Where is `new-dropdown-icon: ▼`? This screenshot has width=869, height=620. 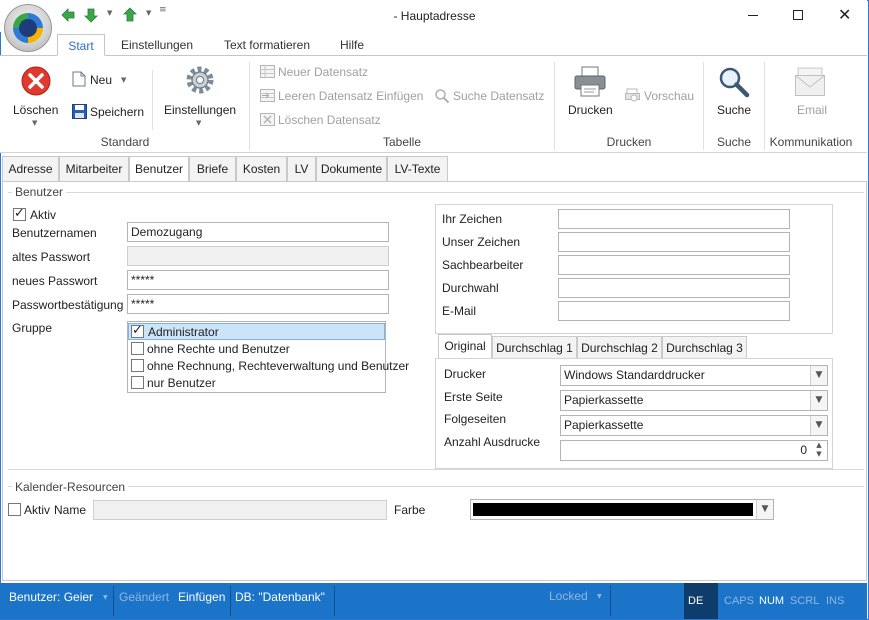 new-dropdown-icon: ▼ is located at coordinates (123, 80).